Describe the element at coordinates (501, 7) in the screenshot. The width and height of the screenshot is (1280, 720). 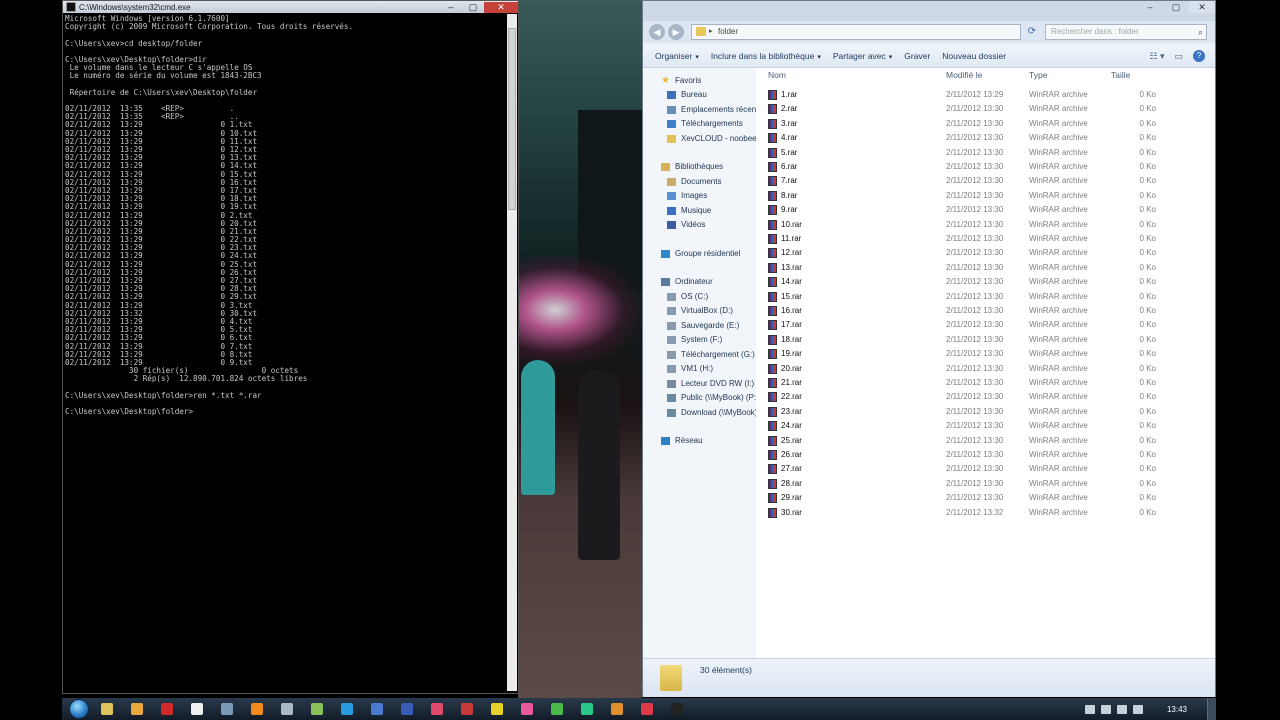
I see `close-button: ✕` at that location.